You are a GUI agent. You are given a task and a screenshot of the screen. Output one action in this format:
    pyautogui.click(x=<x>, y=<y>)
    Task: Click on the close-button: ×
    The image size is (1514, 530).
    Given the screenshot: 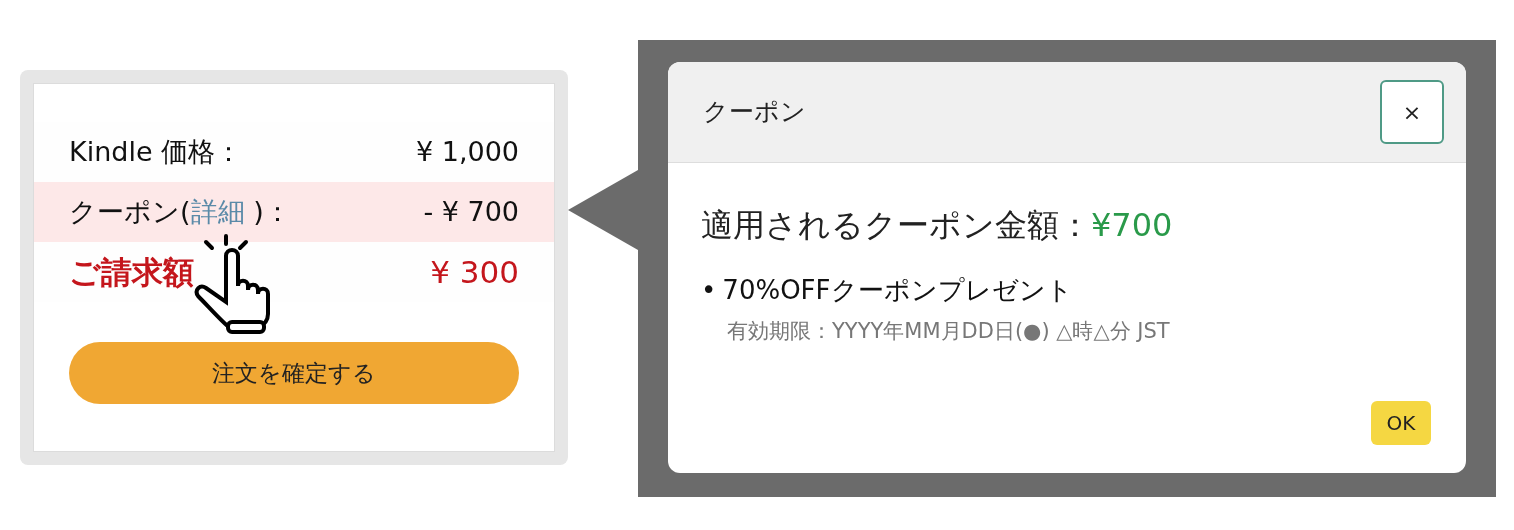 What is the action you would take?
    pyautogui.click(x=1412, y=112)
    